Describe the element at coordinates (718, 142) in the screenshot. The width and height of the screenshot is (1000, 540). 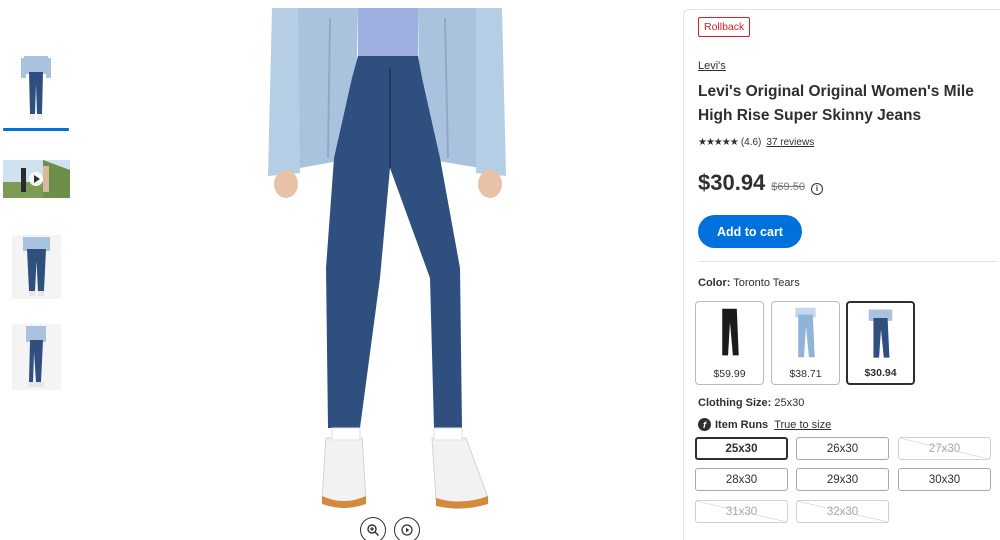
I see `star-rating-icon: ★★★★★` at that location.